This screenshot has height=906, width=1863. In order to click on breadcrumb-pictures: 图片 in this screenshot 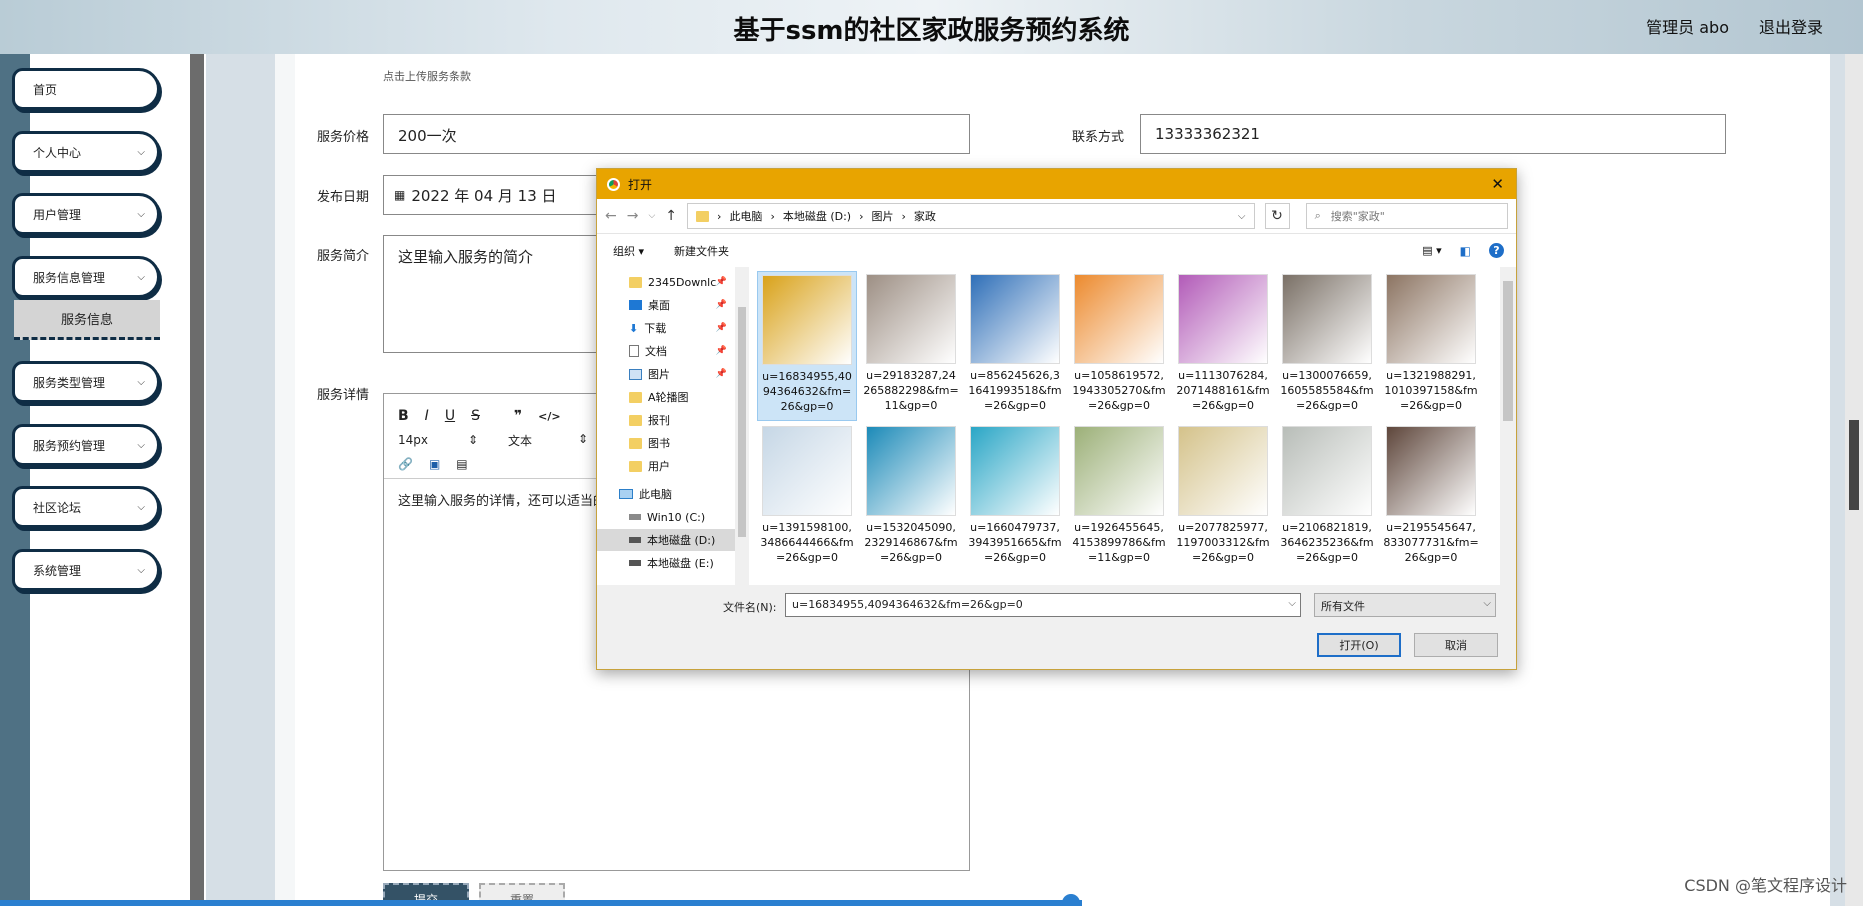, I will do `click(883, 216)`.